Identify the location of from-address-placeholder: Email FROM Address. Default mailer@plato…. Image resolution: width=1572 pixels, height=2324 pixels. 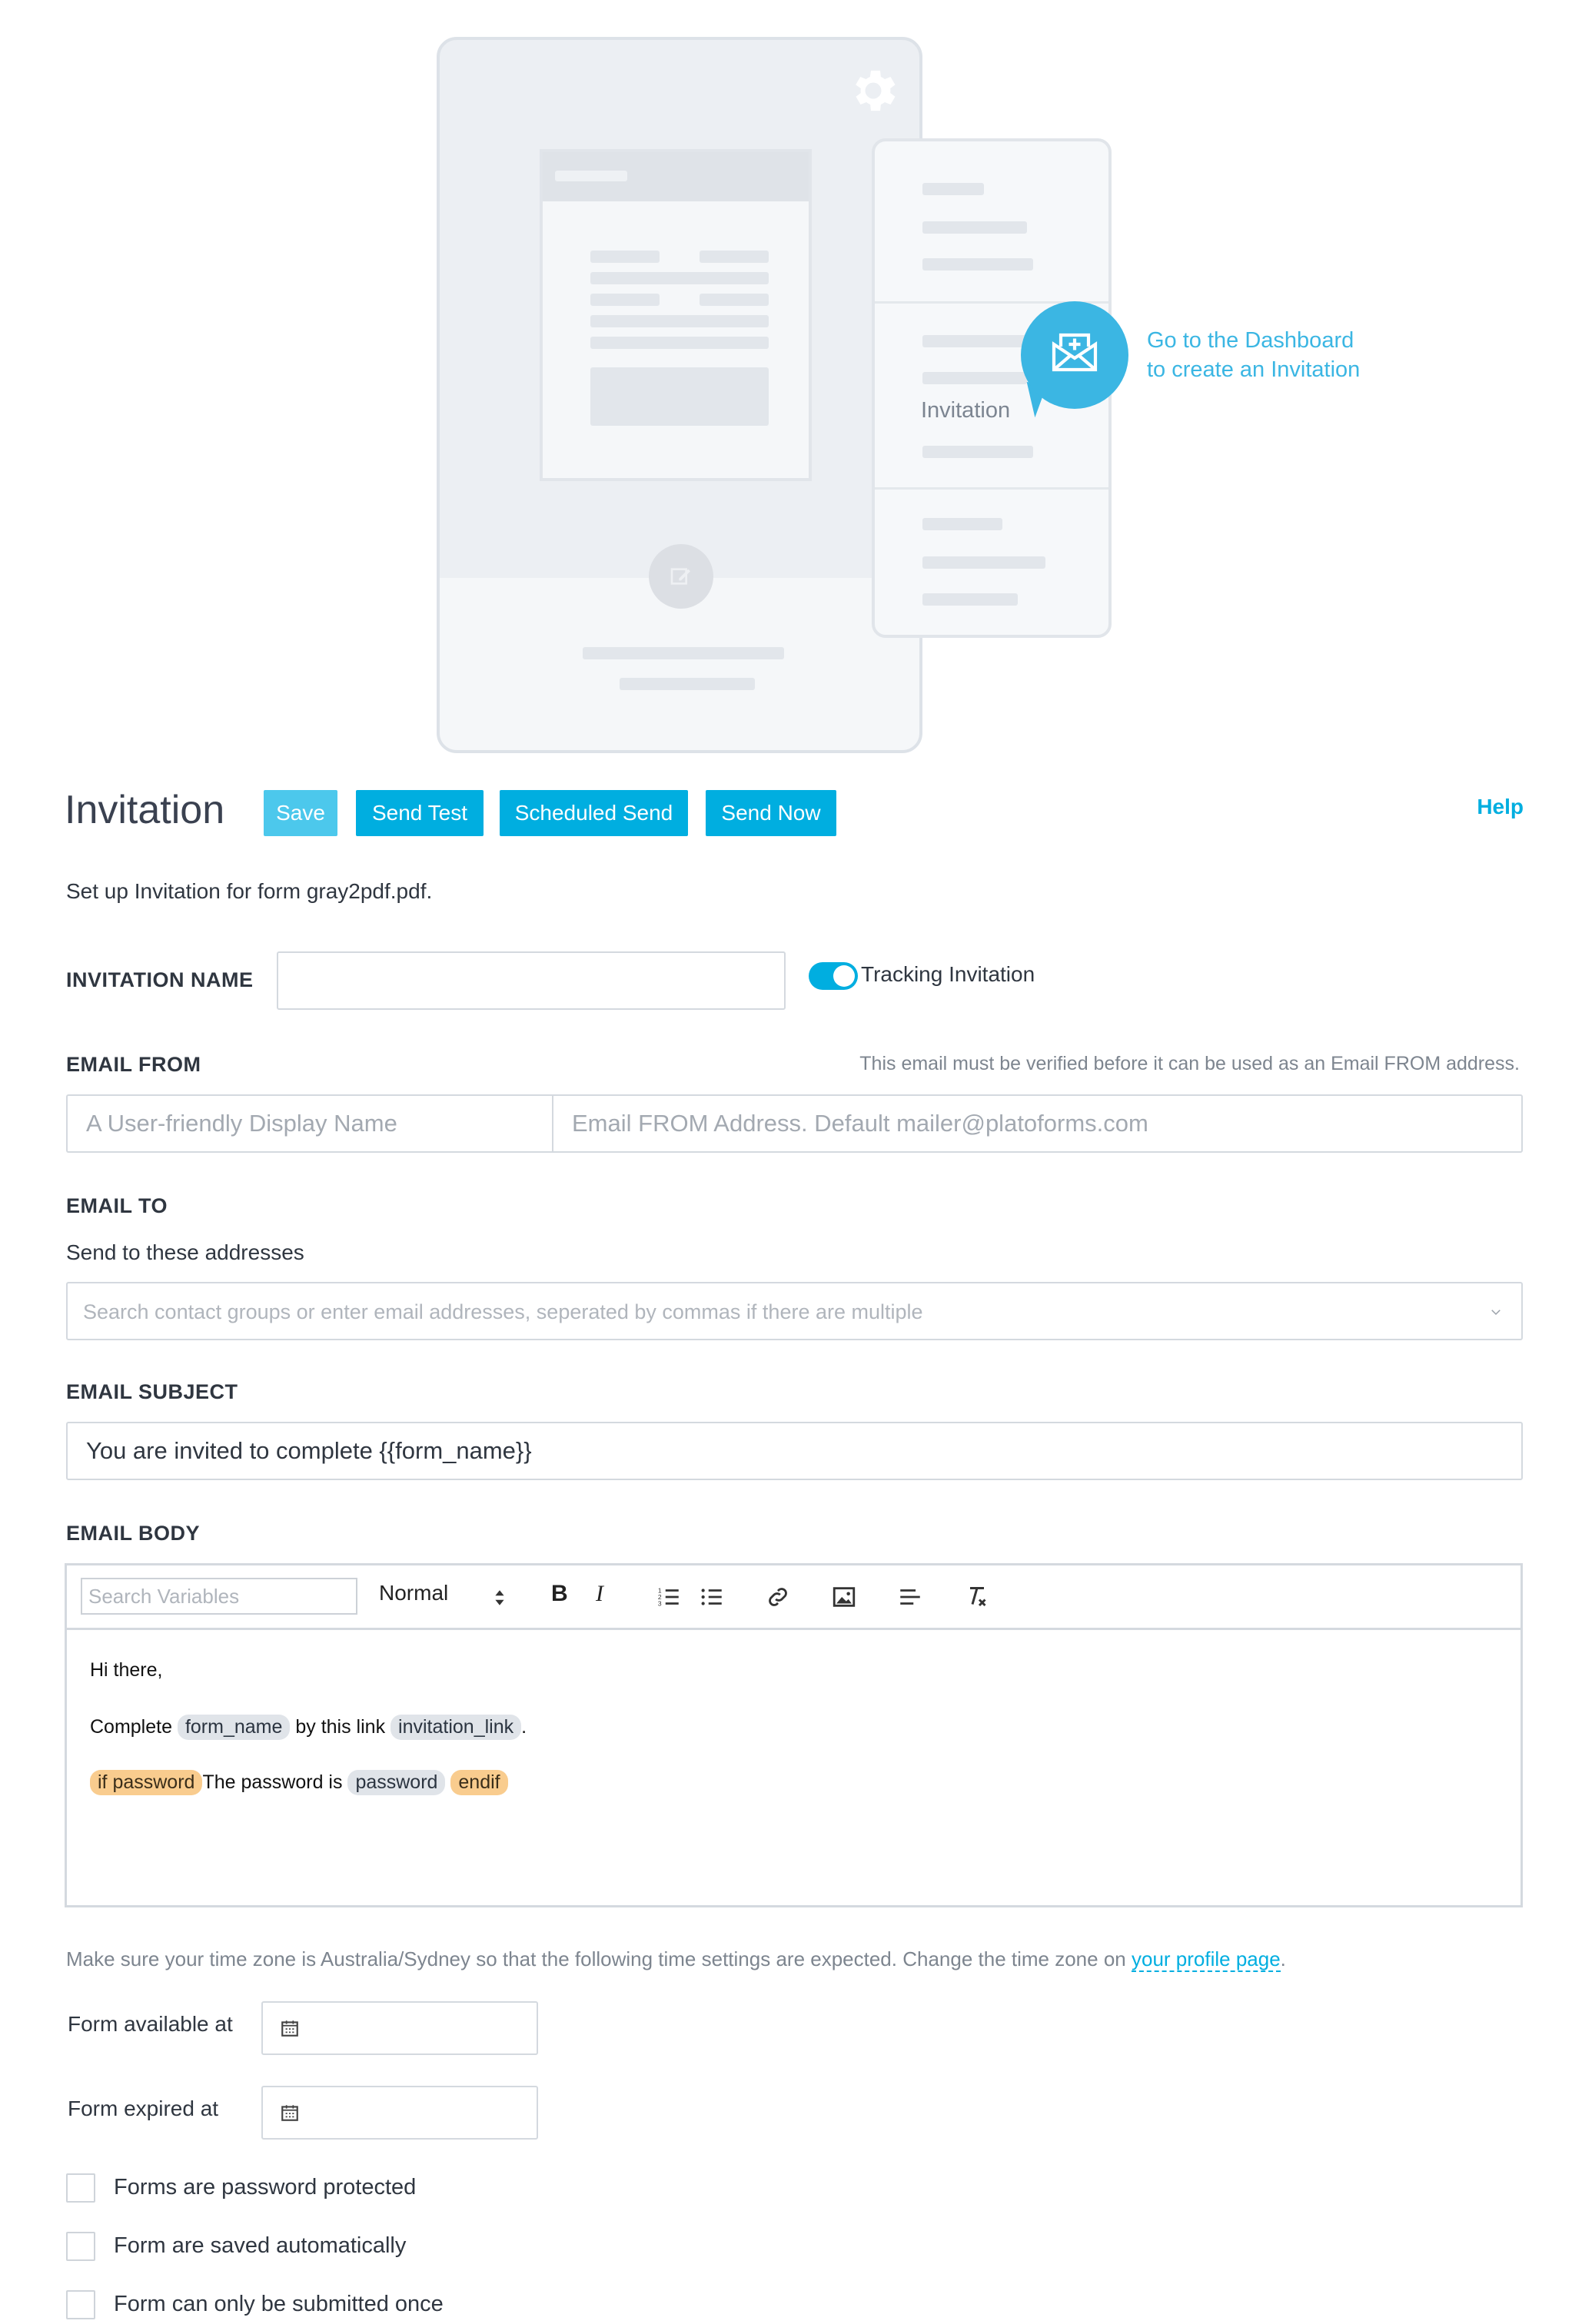
(860, 1123).